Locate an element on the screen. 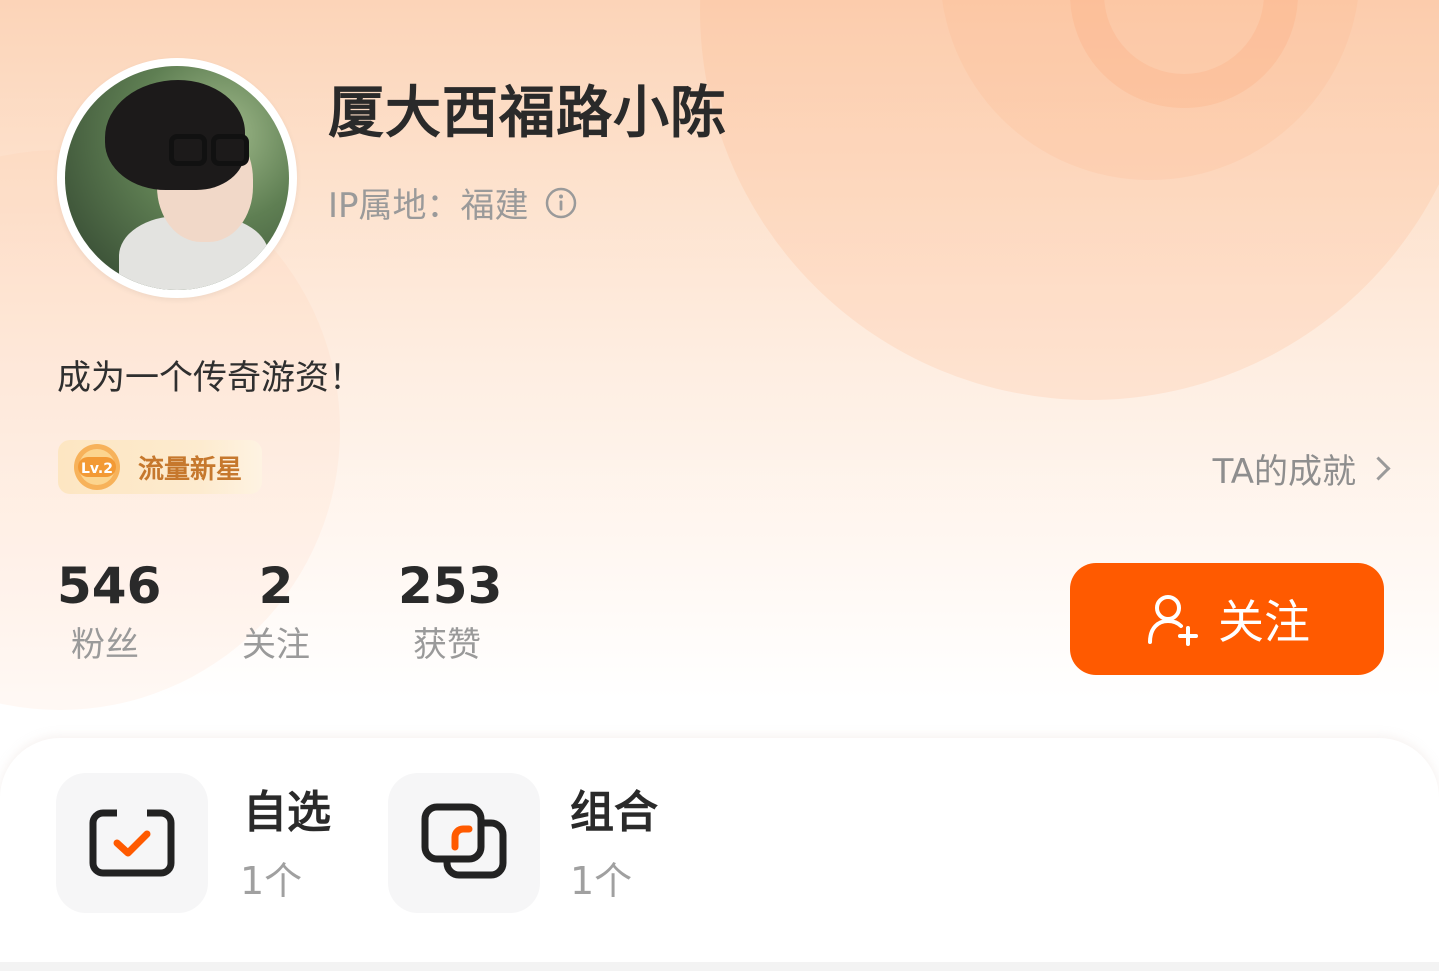  checkbox-icon is located at coordinates (132, 842).